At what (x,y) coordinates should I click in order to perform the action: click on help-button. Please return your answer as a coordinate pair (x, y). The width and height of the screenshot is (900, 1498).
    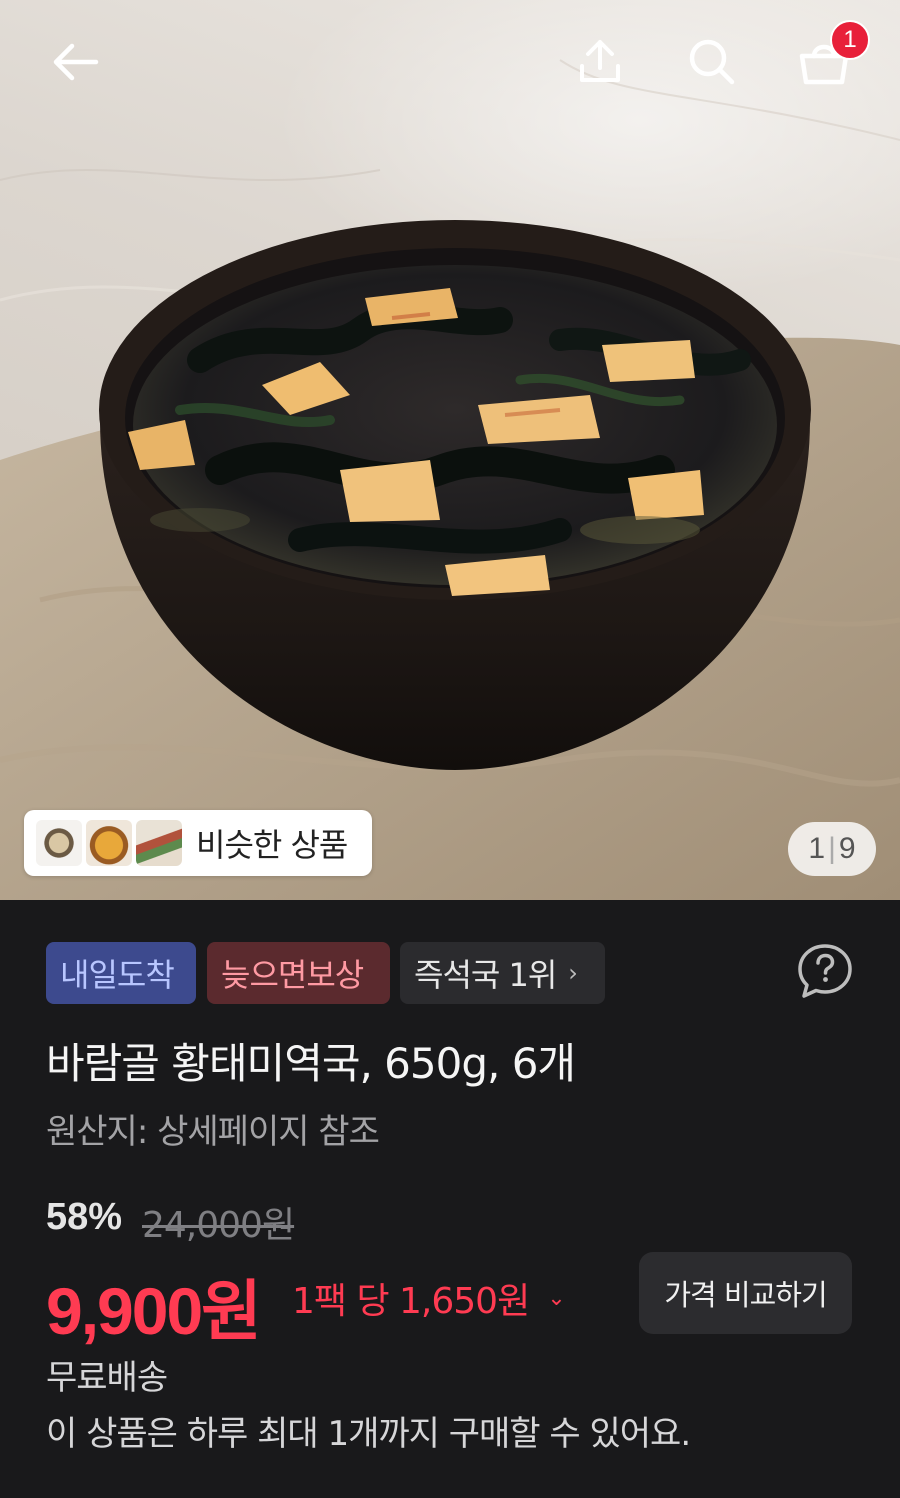
    Looking at the image, I should click on (825, 971).